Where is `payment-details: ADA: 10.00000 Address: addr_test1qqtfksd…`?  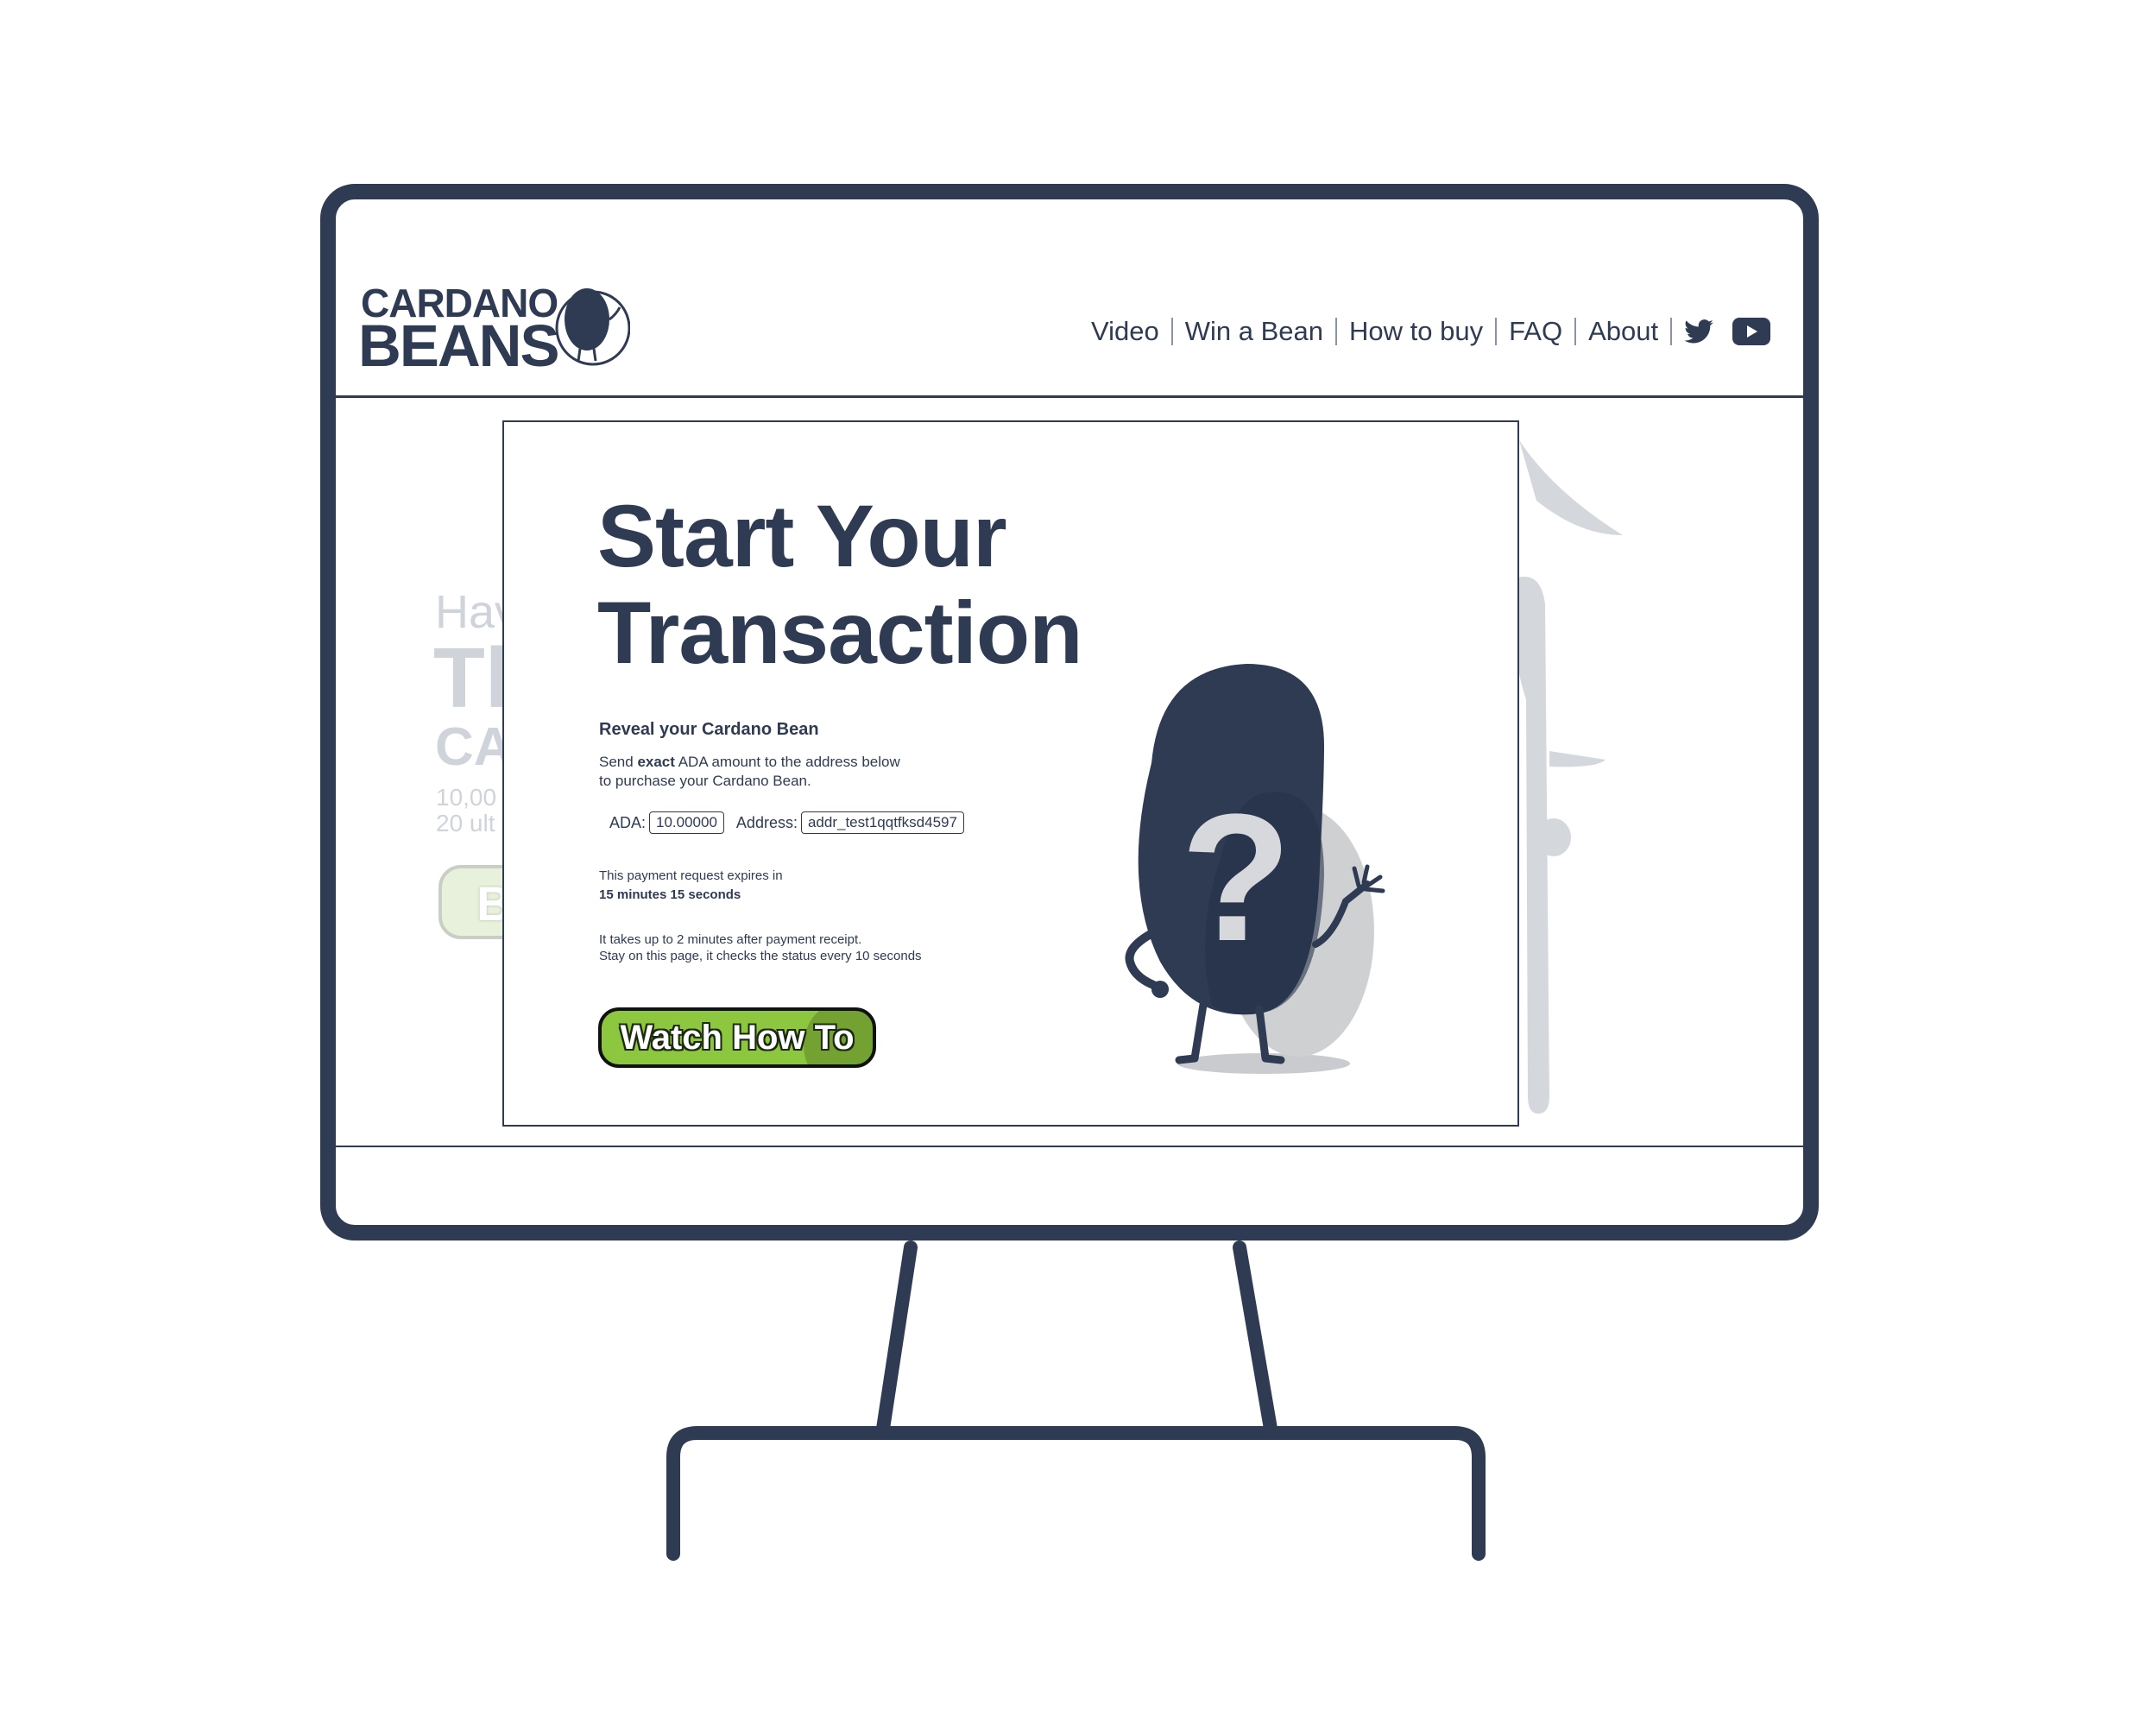
payment-details: ADA: 10.00000 Address: addr_test1qqtfksd… is located at coordinates (786, 822).